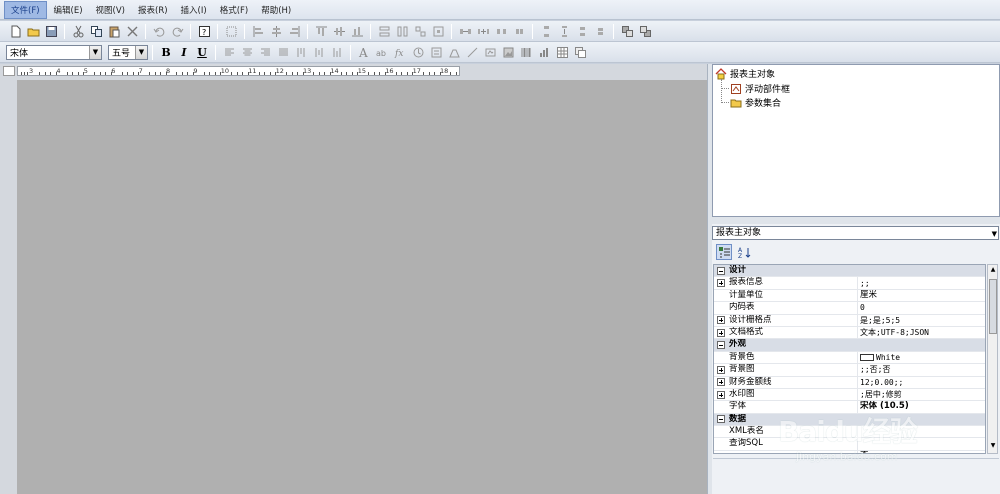 The image size is (1000, 494). Describe the element at coordinates (438, 31) in the screenshot. I see `center-icon` at that location.